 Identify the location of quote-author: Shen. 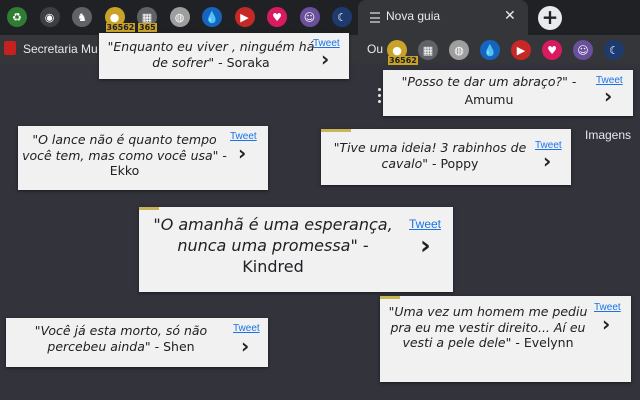
(179, 346).